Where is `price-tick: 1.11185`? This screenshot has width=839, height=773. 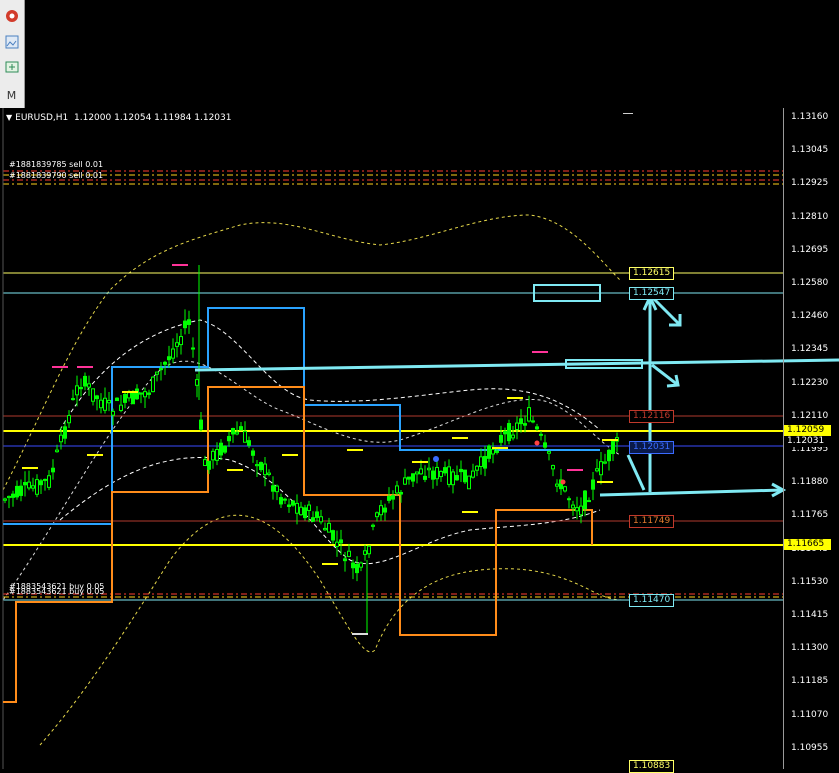 price-tick: 1.11185 is located at coordinates (810, 681).